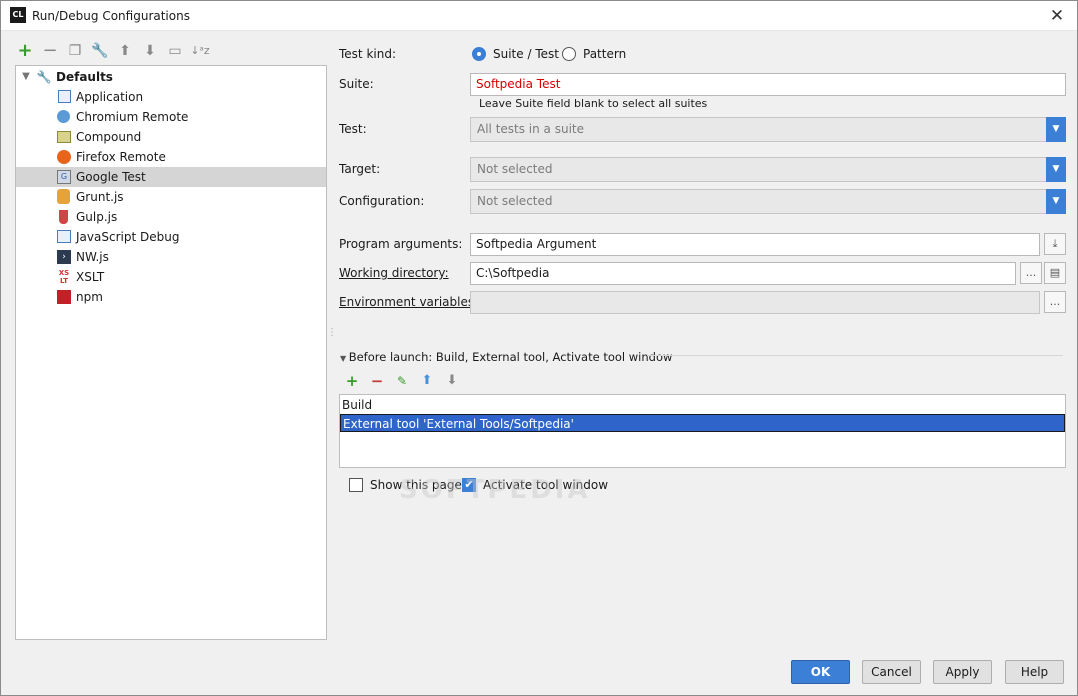 This screenshot has height=696, width=1078. What do you see at coordinates (402, 381) in the screenshot?
I see `edit-task-icon: ✎` at bounding box center [402, 381].